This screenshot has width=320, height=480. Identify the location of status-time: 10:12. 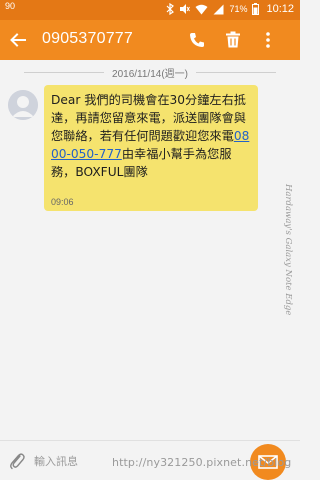
(280, 9).